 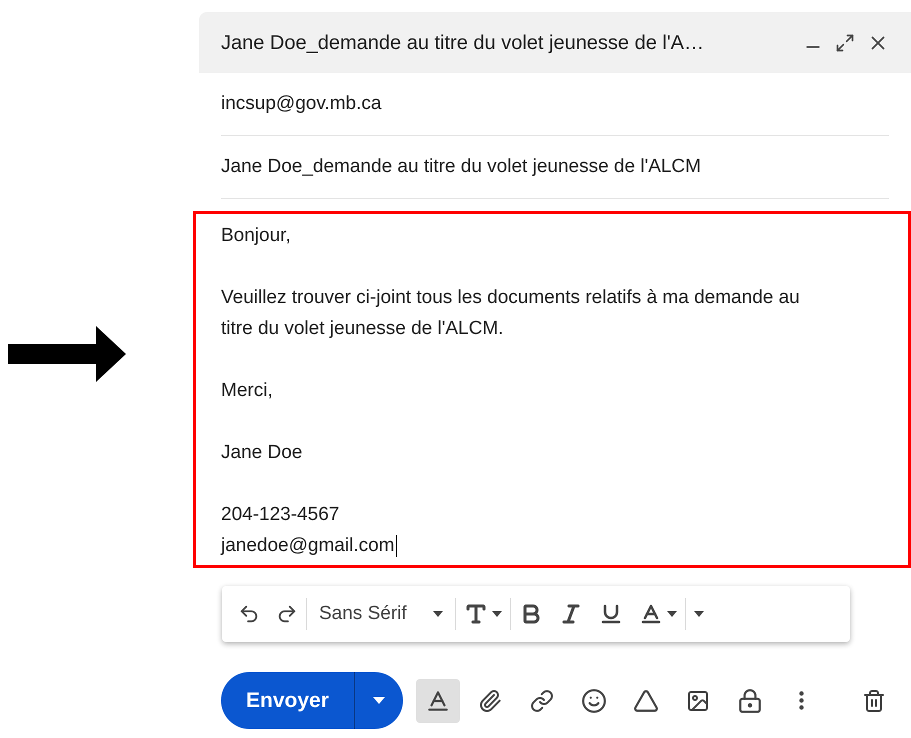 I want to click on text-cursor, so click(x=396, y=545).